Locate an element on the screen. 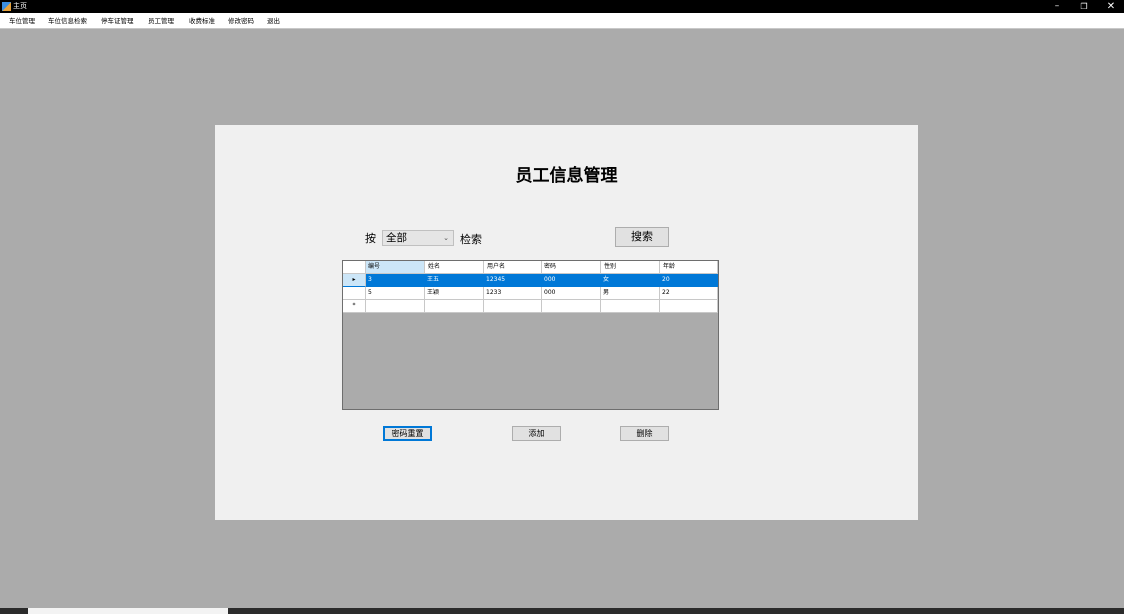 The image size is (1124, 614). menu-parking-space: 车位管理 is located at coordinates (22, 21).